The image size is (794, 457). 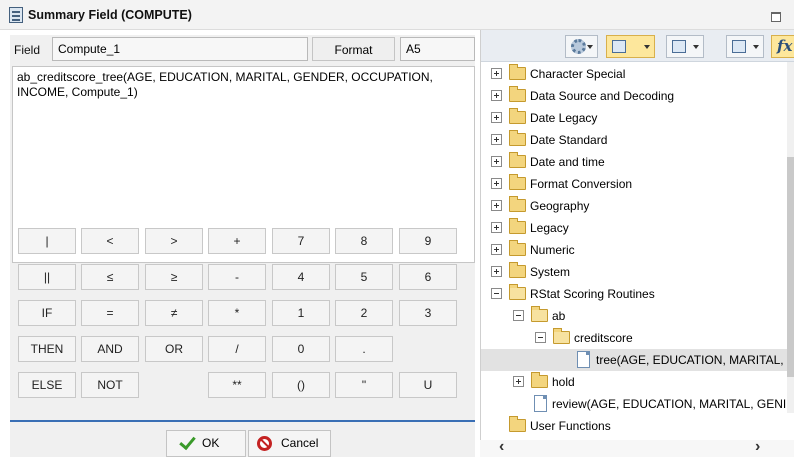 What do you see at coordinates (564, 118) in the screenshot?
I see `tree-item-label: Date Legacy` at bounding box center [564, 118].